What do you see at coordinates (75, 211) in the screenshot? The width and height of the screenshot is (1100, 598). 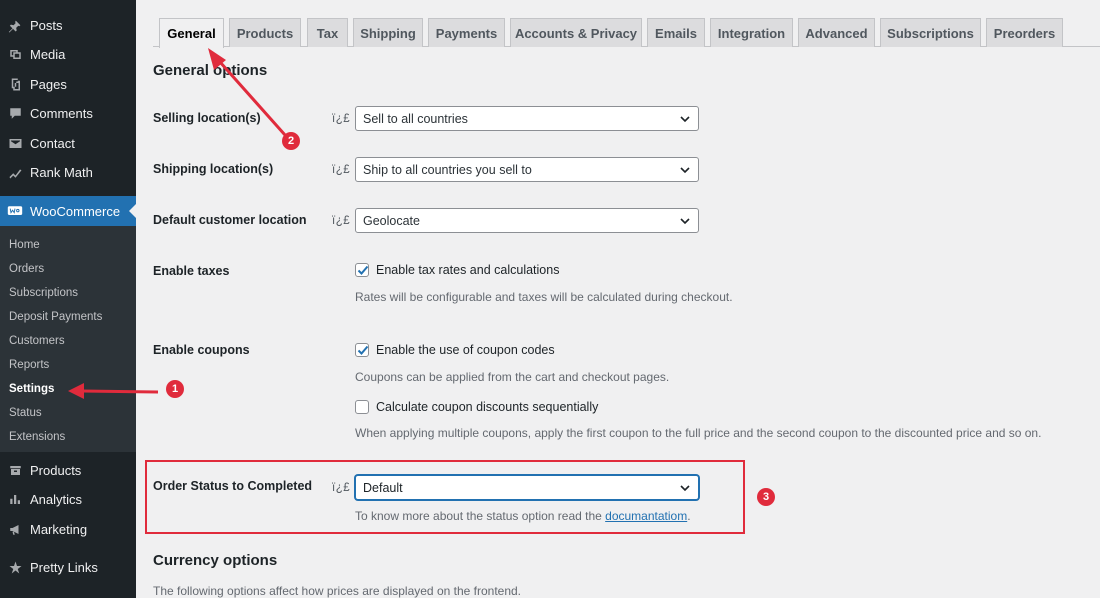 I see `menu-label-woocommerce: WooCommerce` at bounding box center [75, 211].